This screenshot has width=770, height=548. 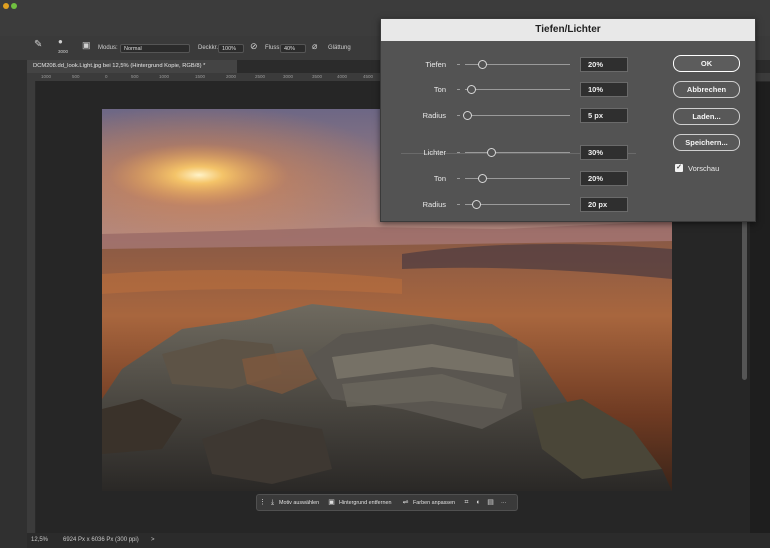 I want to click on adjustment-icon: ◐, so click(x=478, y=502).